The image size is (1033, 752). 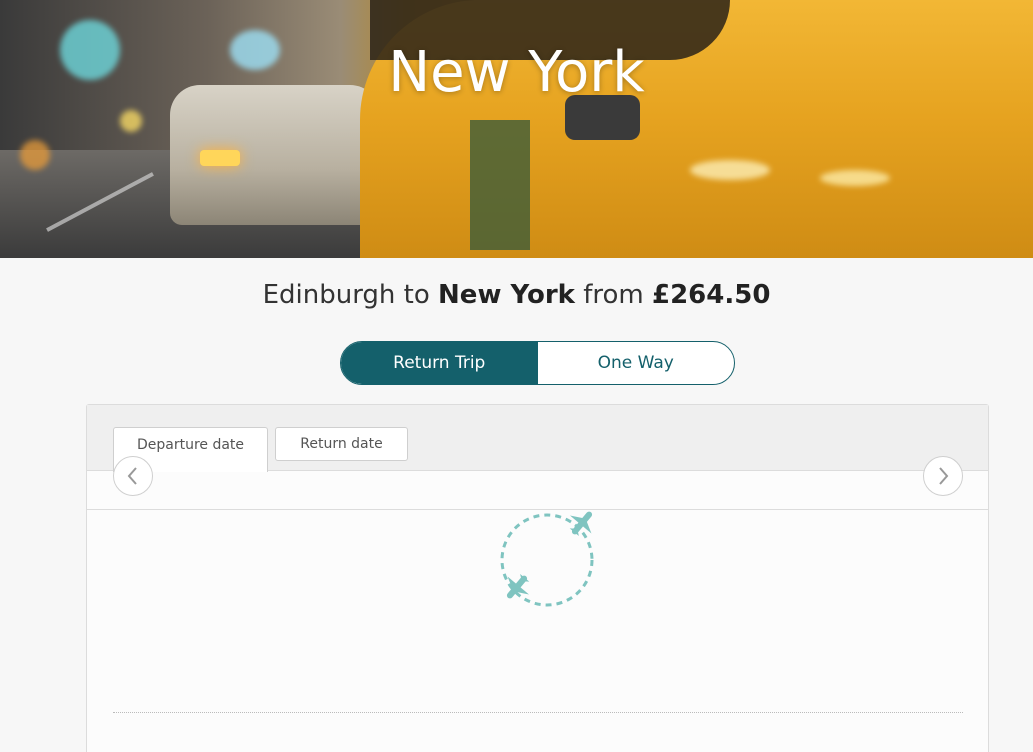 What do you see at coordinates (711, 295) in the screenshot?
I see `headline-price: £264.50` at bounding box center [711, 295].